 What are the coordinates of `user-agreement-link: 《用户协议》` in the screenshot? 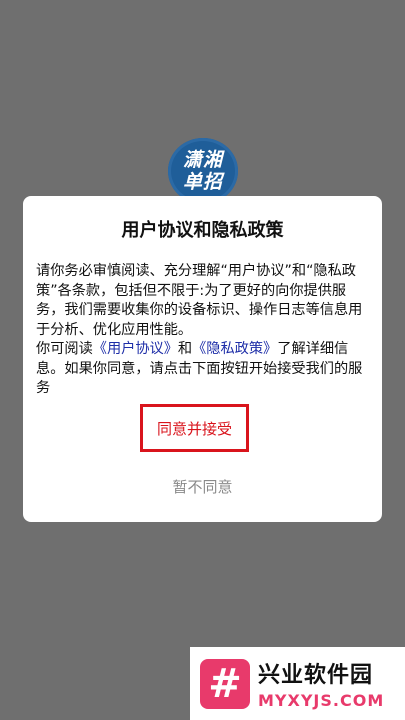 It's located at (135, 349).